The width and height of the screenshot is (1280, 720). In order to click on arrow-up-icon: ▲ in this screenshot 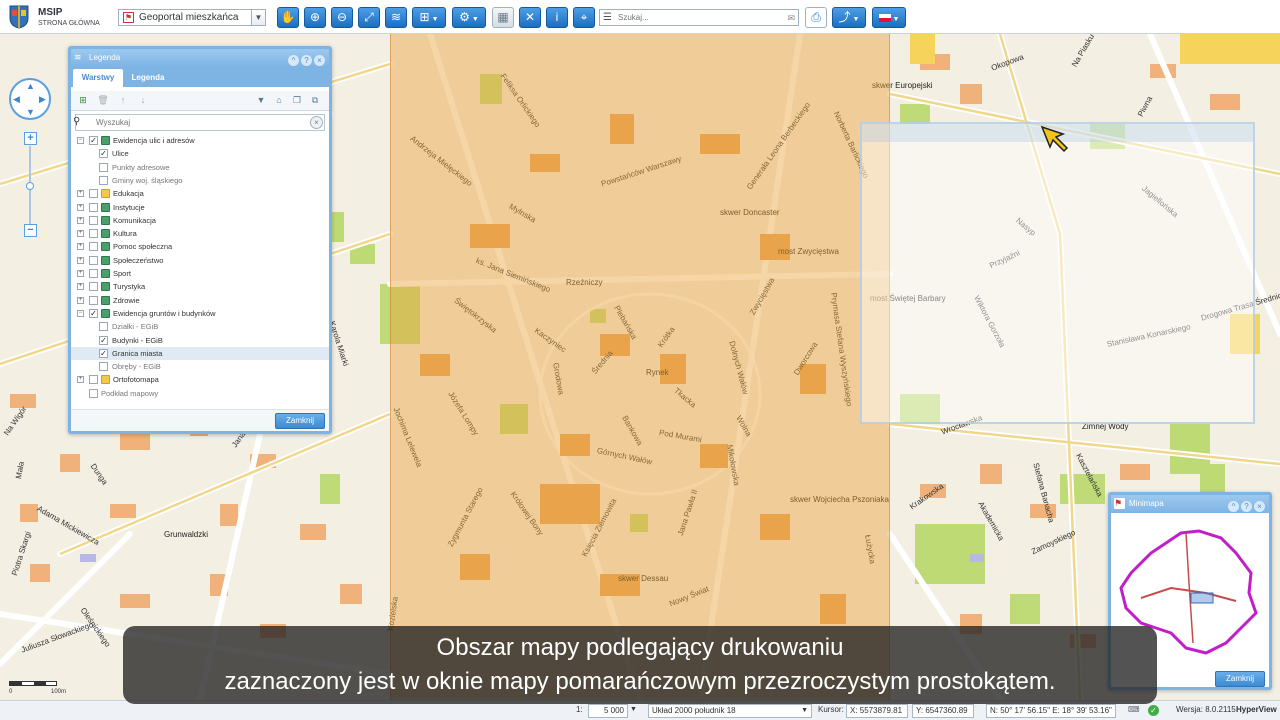, I will do `click(30, 86)`.